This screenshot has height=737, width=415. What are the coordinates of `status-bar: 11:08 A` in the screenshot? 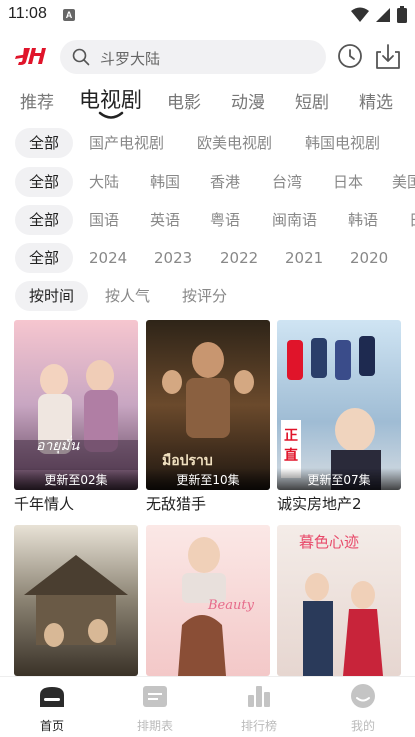 It's located at (207, 15).